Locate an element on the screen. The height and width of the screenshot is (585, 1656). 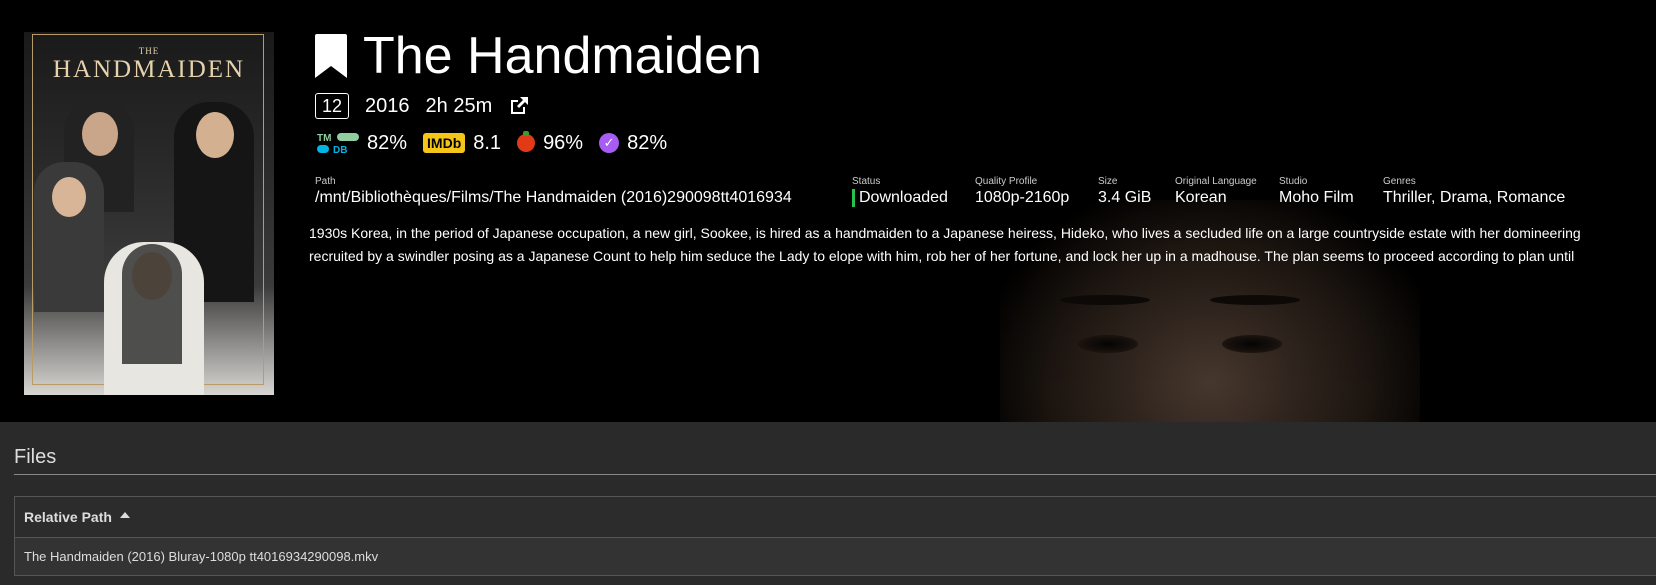
trakt-rating: ✓ 82% is located at coordinates (633, 143).